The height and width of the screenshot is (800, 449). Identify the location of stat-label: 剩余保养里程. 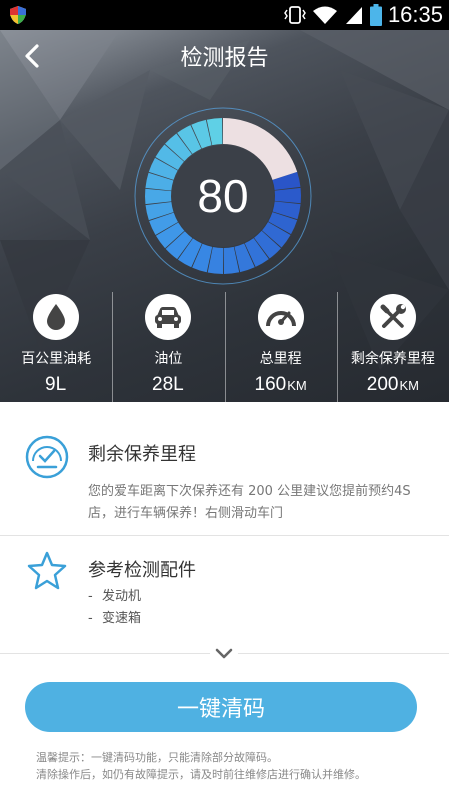
(392, 359).